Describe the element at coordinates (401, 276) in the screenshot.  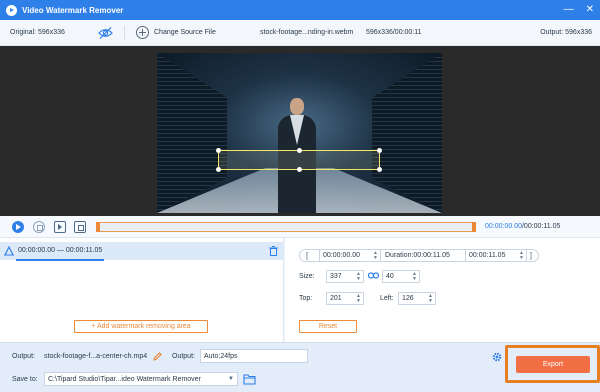
I see `height-field: 40 ▲ ▼` at that location.